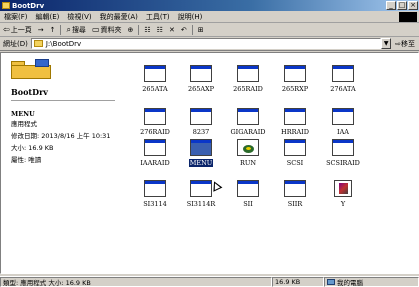 This screenshot has height=287, width=419. What do you see at coordinates (201, 204) in the screenshot?
I see `file-label: SI3114R` at bounding box center [201, 204].